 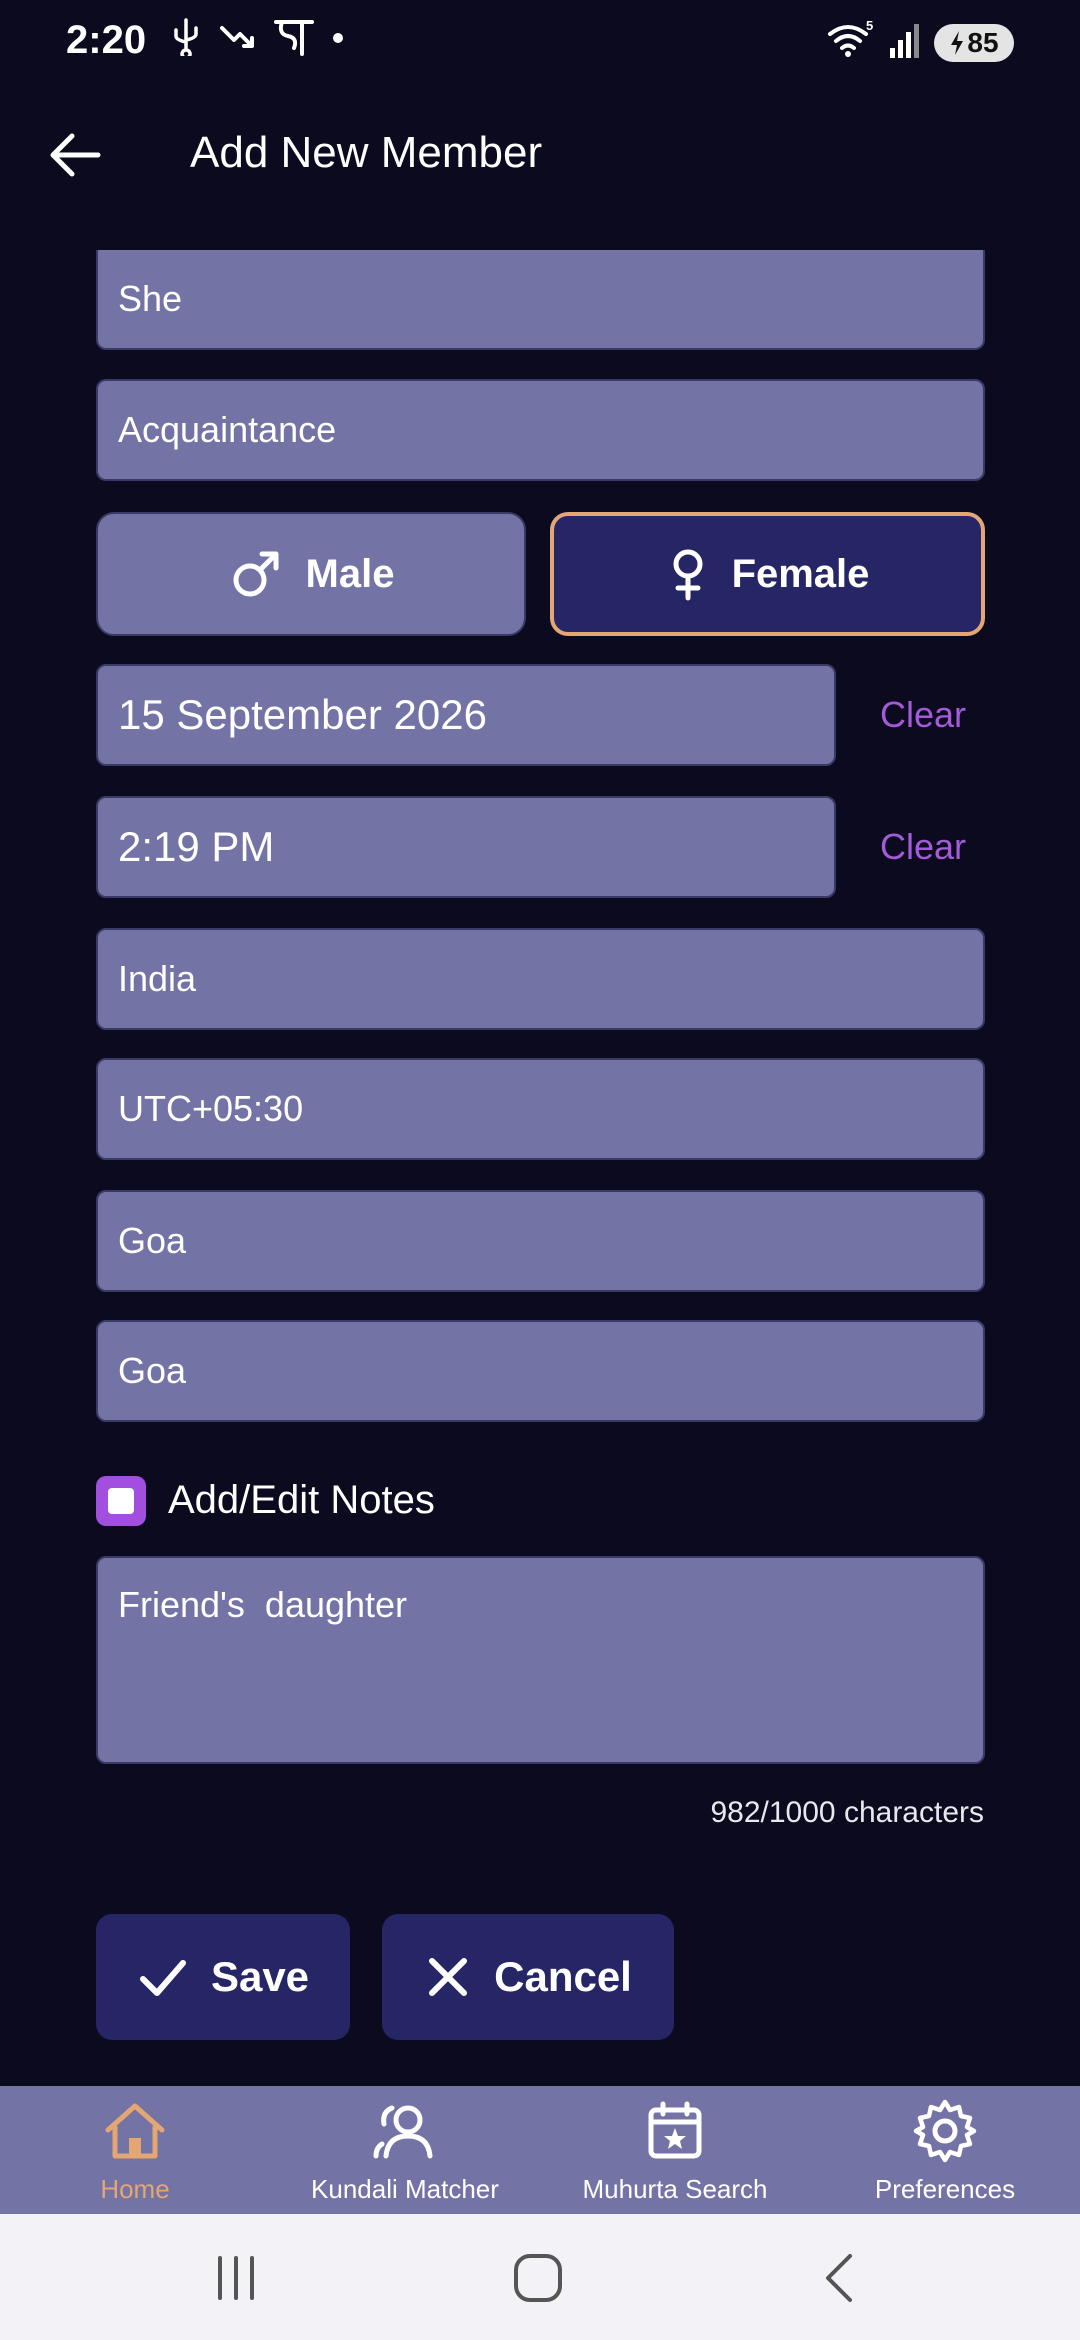 What do you see at coordinates (186, 40) in the screenshot?
I see `usb-icon` at bounding box center [186, 40].